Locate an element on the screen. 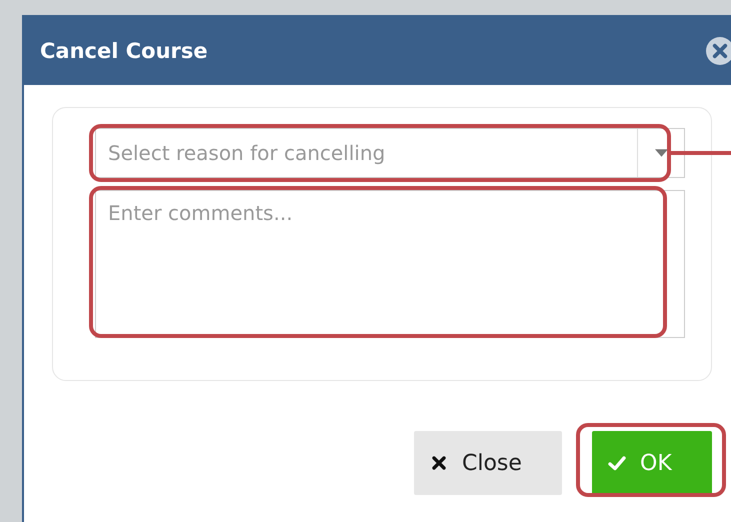 This screenshot has width=731, height=522. dialog-title: Cancel Course is located at coordinates (124, 51).